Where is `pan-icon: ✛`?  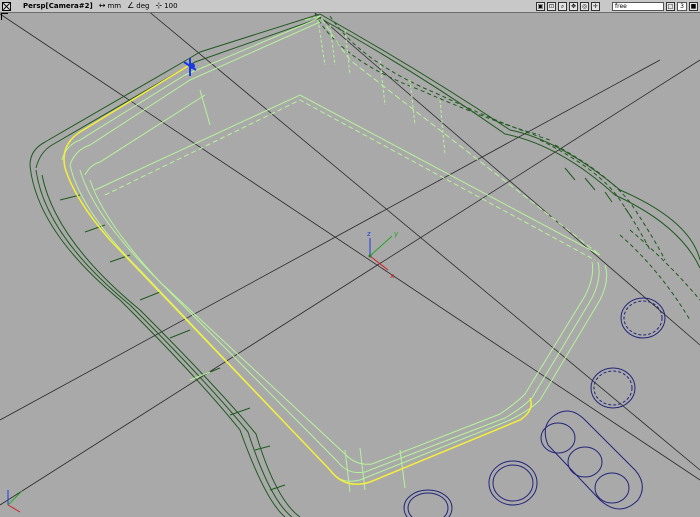
pan-icon: ✛ is located at coordinates (595, 6).